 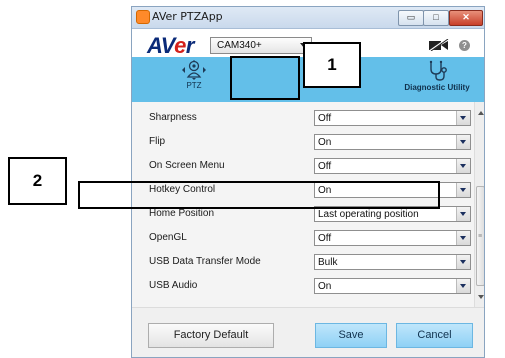 I want to click on footer-bar: Factory Default Save Cancel, so click(x=308, y=332).